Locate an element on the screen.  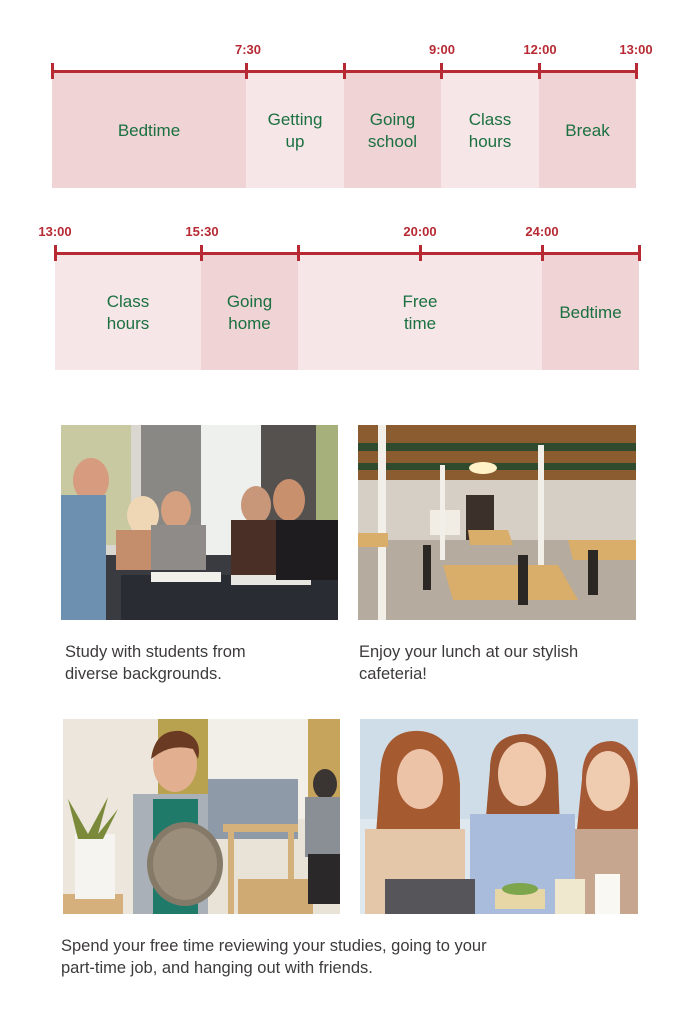
segment-label: Free time is located at coordinates (420, 312).